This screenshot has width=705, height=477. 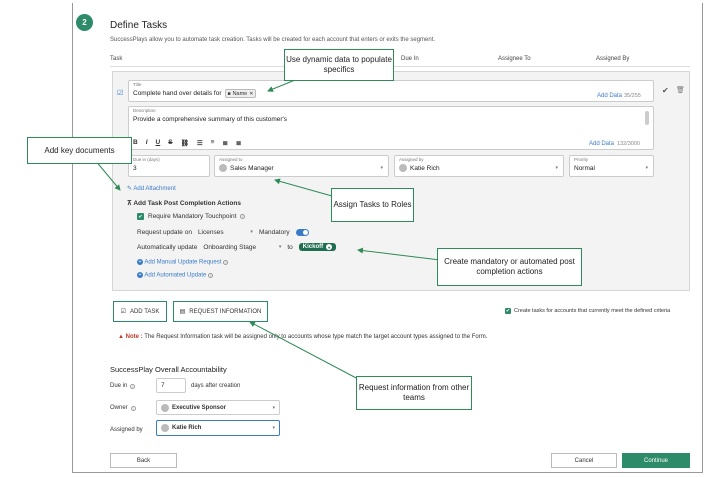 What do you see at coordinates (79, 150) in the screenshot?
I see `callout-key-documents: Add key documents` at bounding box center [79, 150].